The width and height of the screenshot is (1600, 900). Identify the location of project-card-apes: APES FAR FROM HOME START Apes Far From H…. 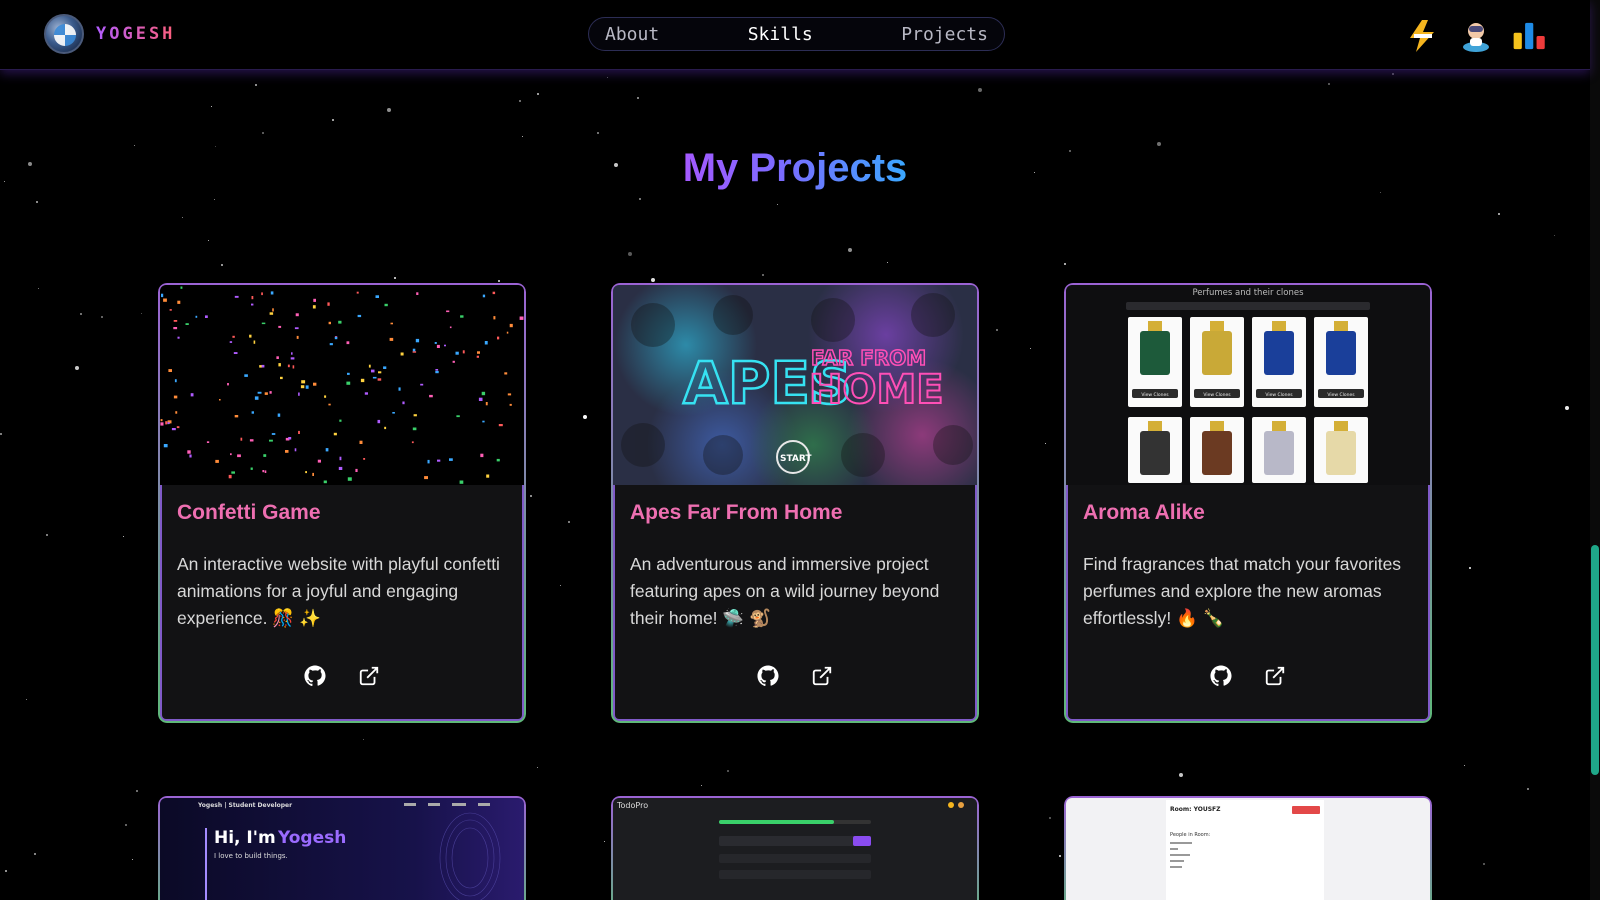
(795, 503).